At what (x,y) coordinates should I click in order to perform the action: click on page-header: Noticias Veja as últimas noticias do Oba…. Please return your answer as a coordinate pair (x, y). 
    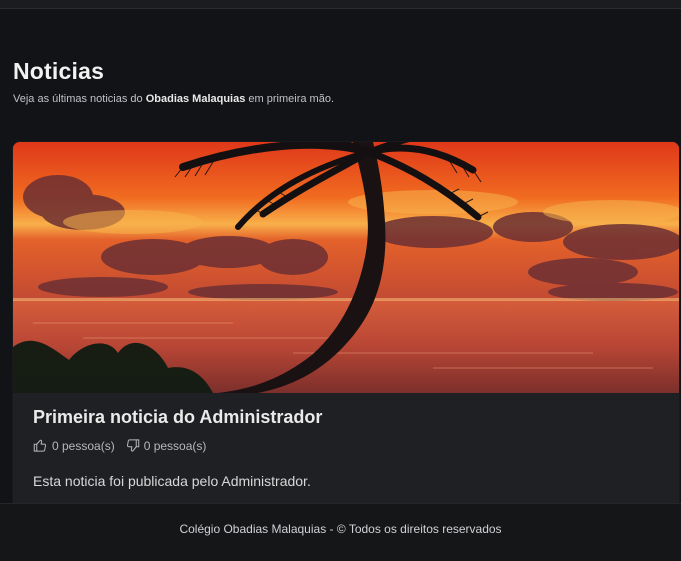
    Looking at the image, I should click on (343, 81).